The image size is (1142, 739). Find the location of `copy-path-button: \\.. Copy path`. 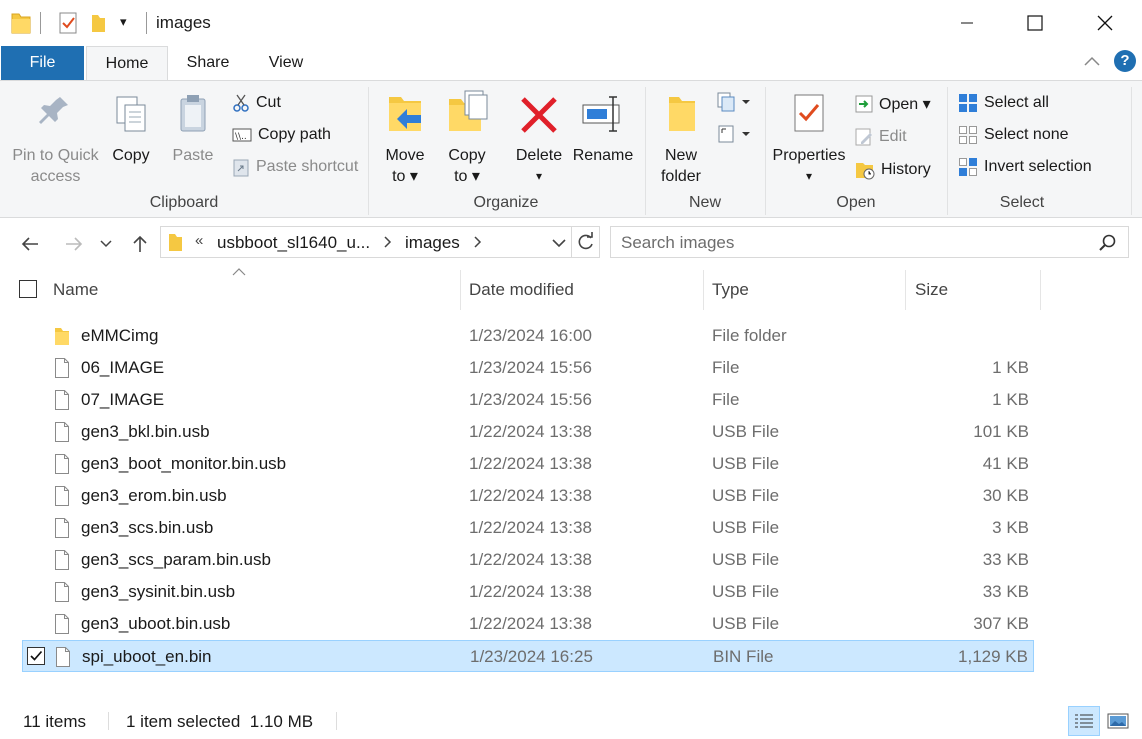

copy-path-button: \\.. Copy path is located at coordinates (281, 135).